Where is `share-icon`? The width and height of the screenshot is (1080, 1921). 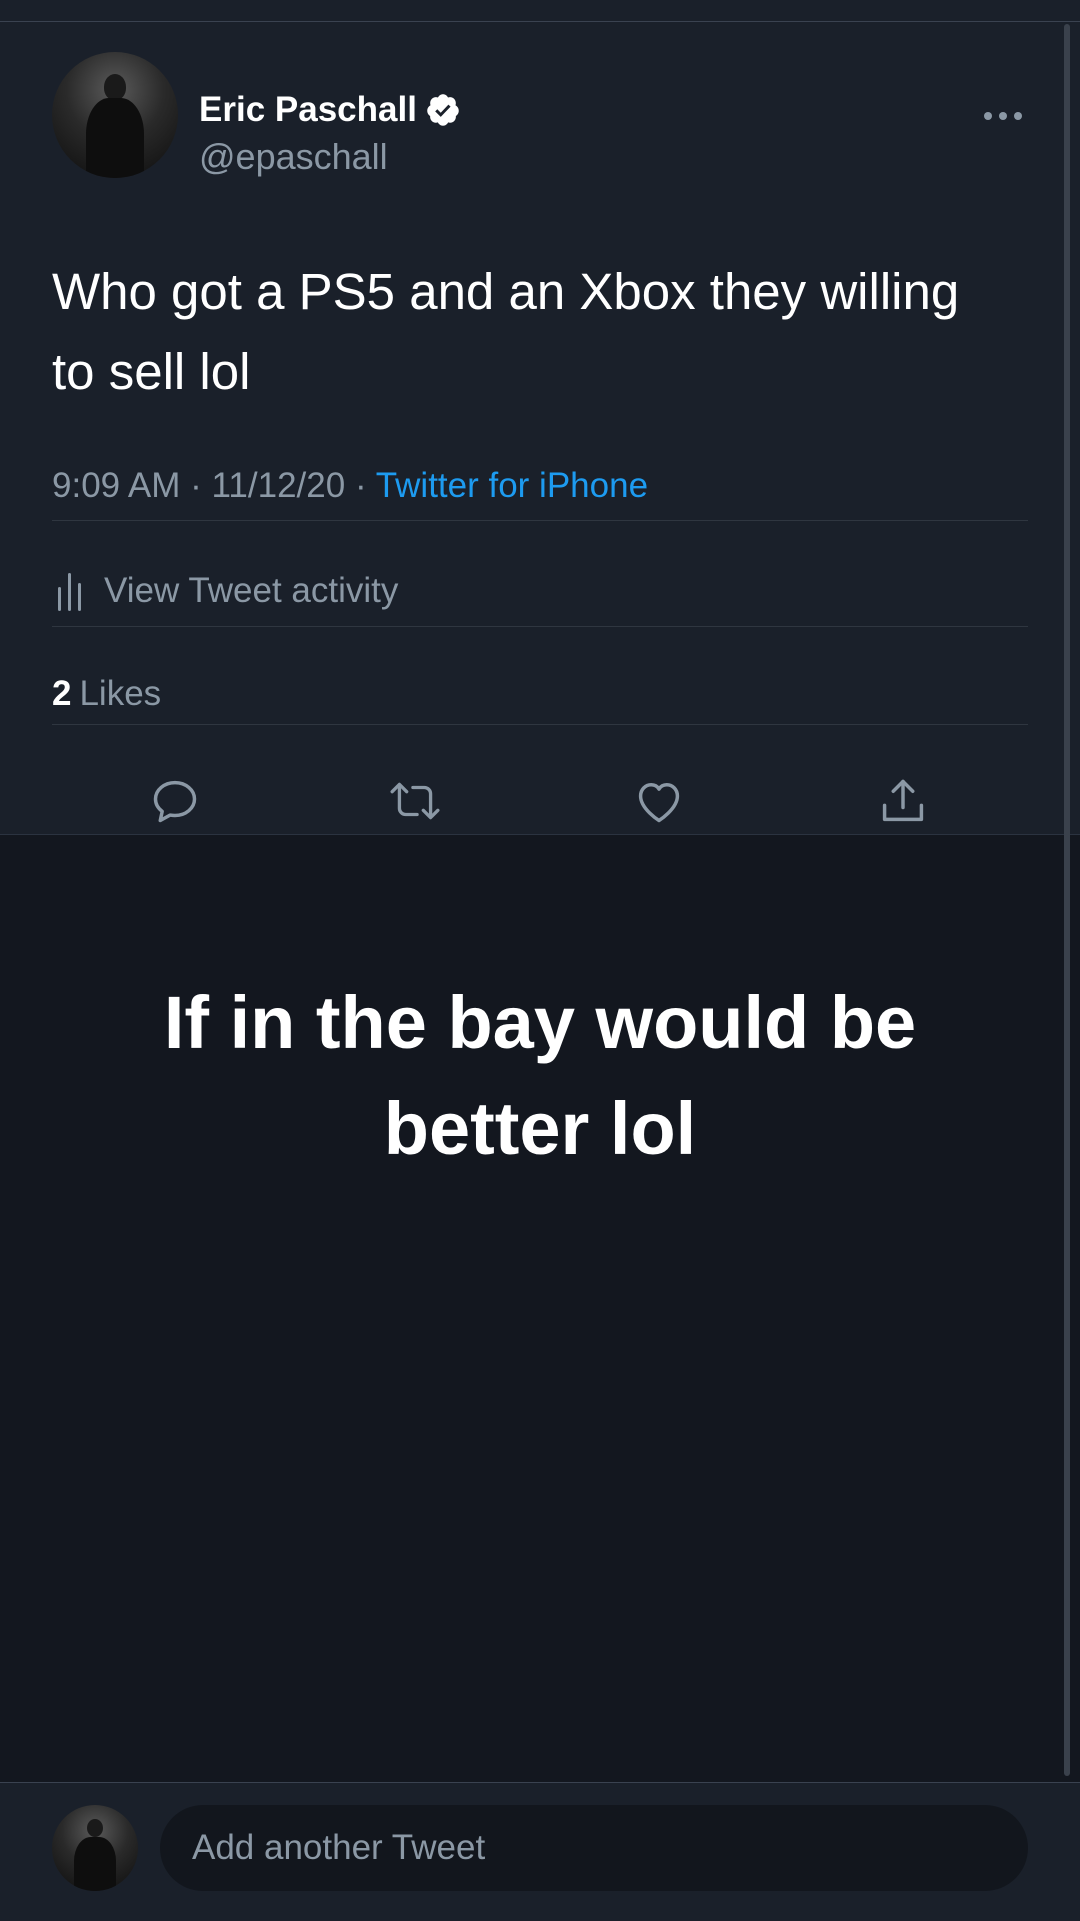 share-icon is located at coordinates (903, 800).